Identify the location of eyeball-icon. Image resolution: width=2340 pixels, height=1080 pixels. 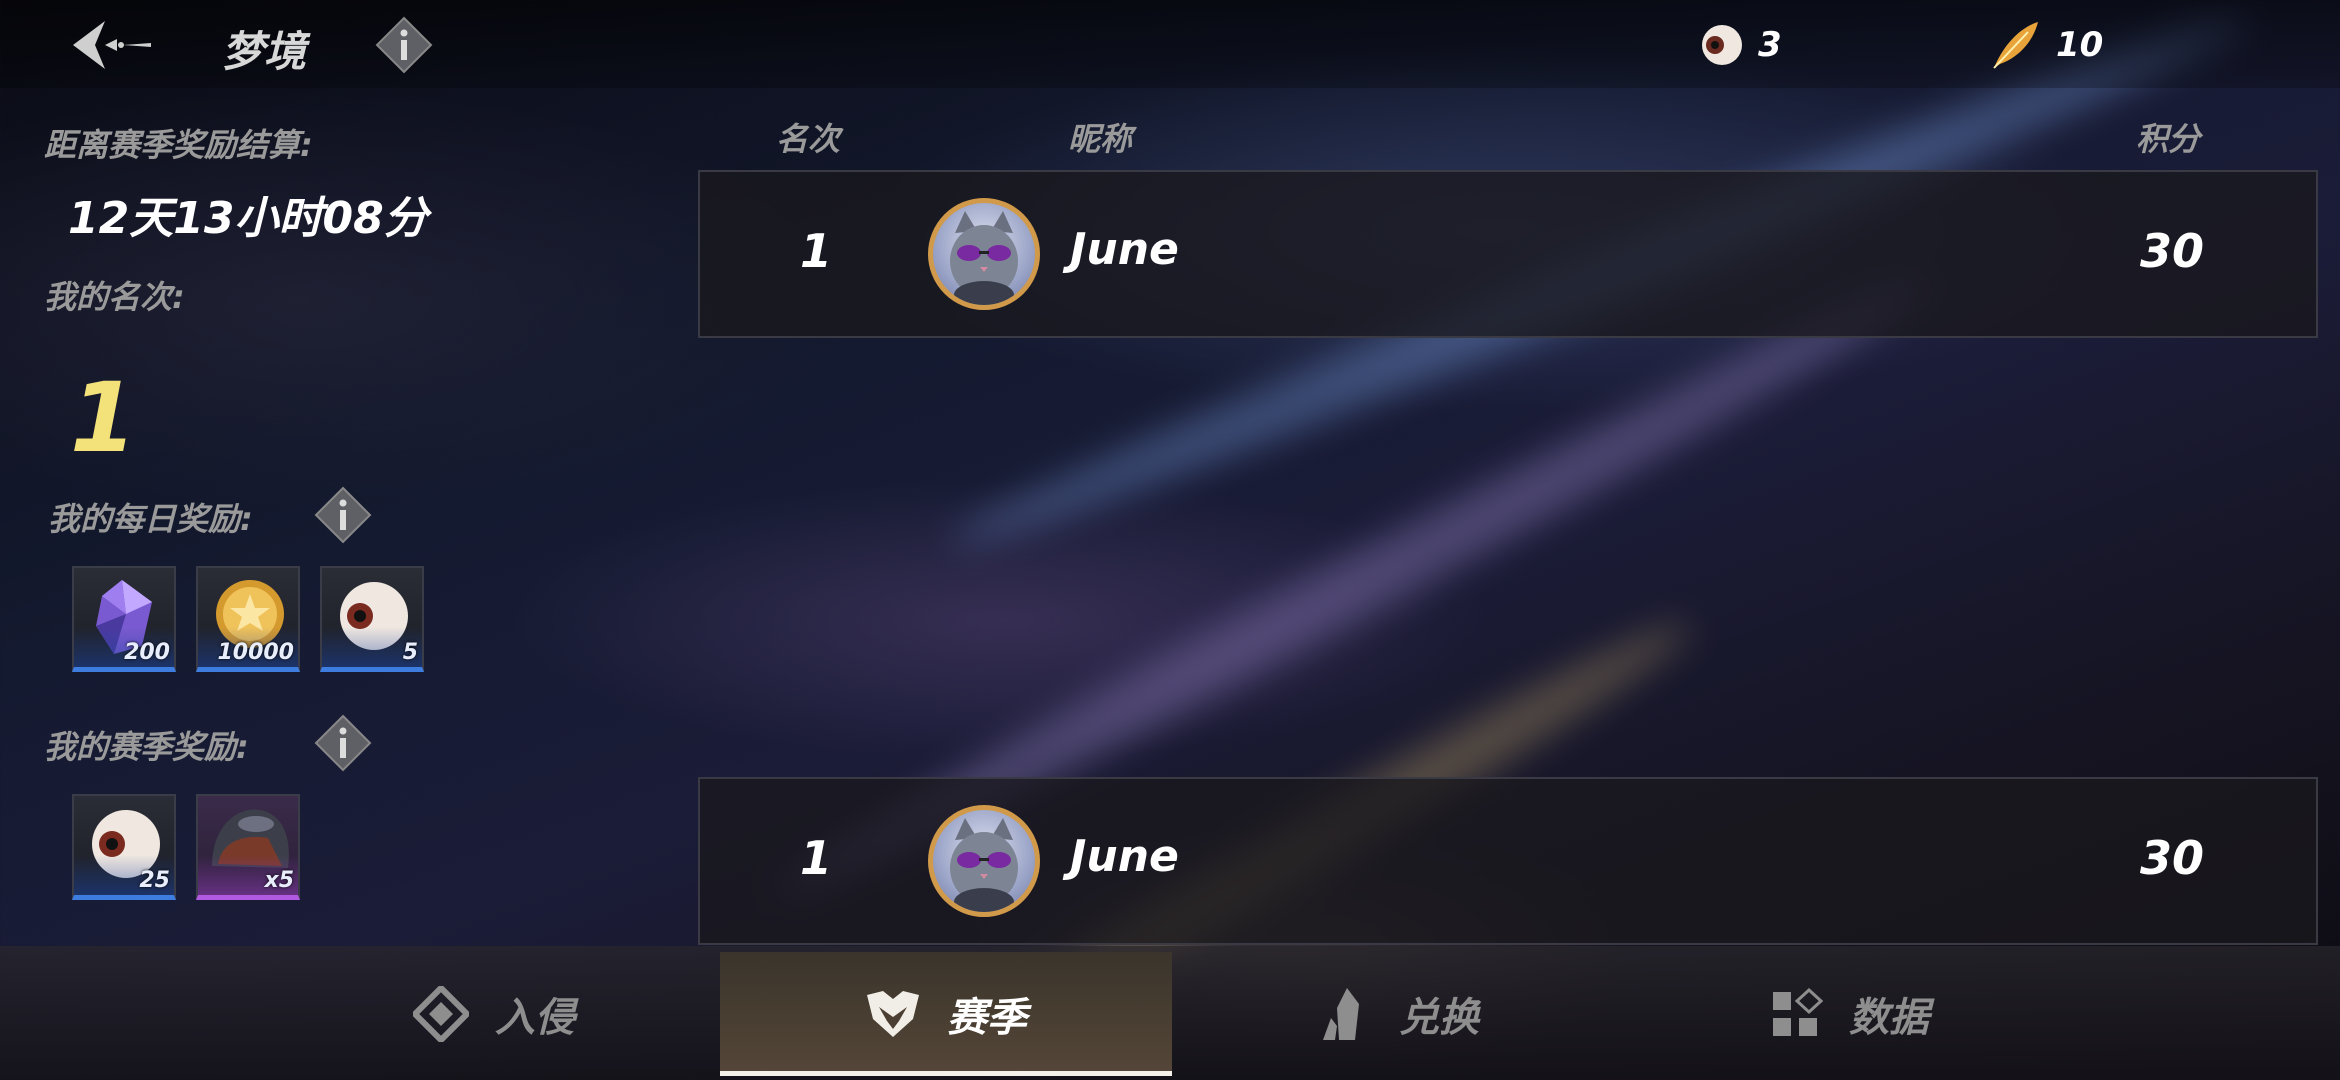
(1722, 45).